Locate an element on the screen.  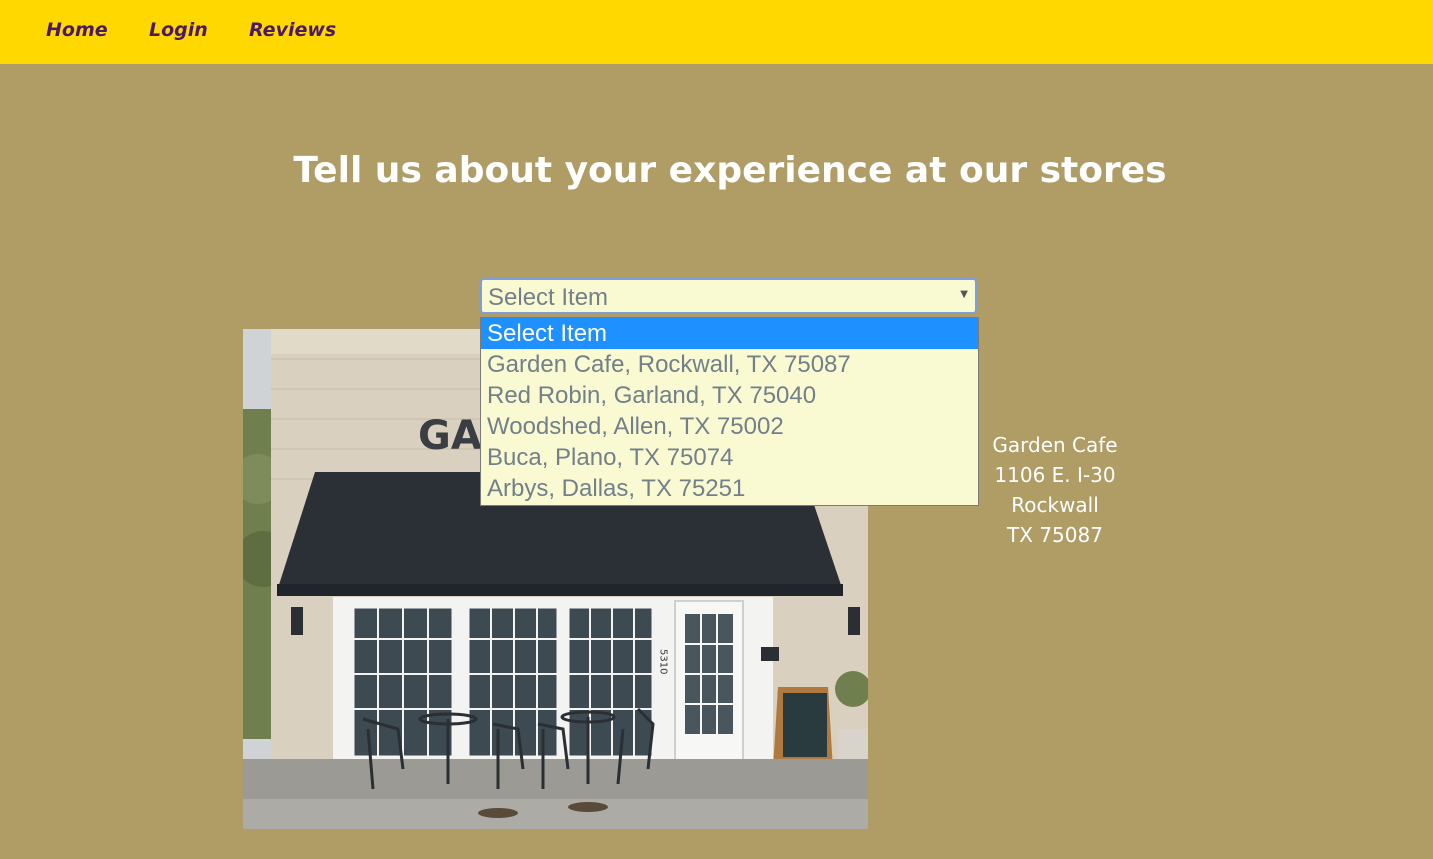
navbar: Home Login Reviews is located at coordinates (716, 32).